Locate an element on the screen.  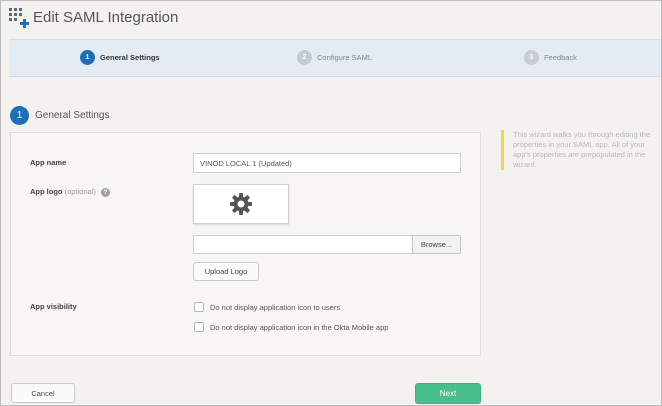
section-heading: 1 General Settings is located at coordinates (60, 115).